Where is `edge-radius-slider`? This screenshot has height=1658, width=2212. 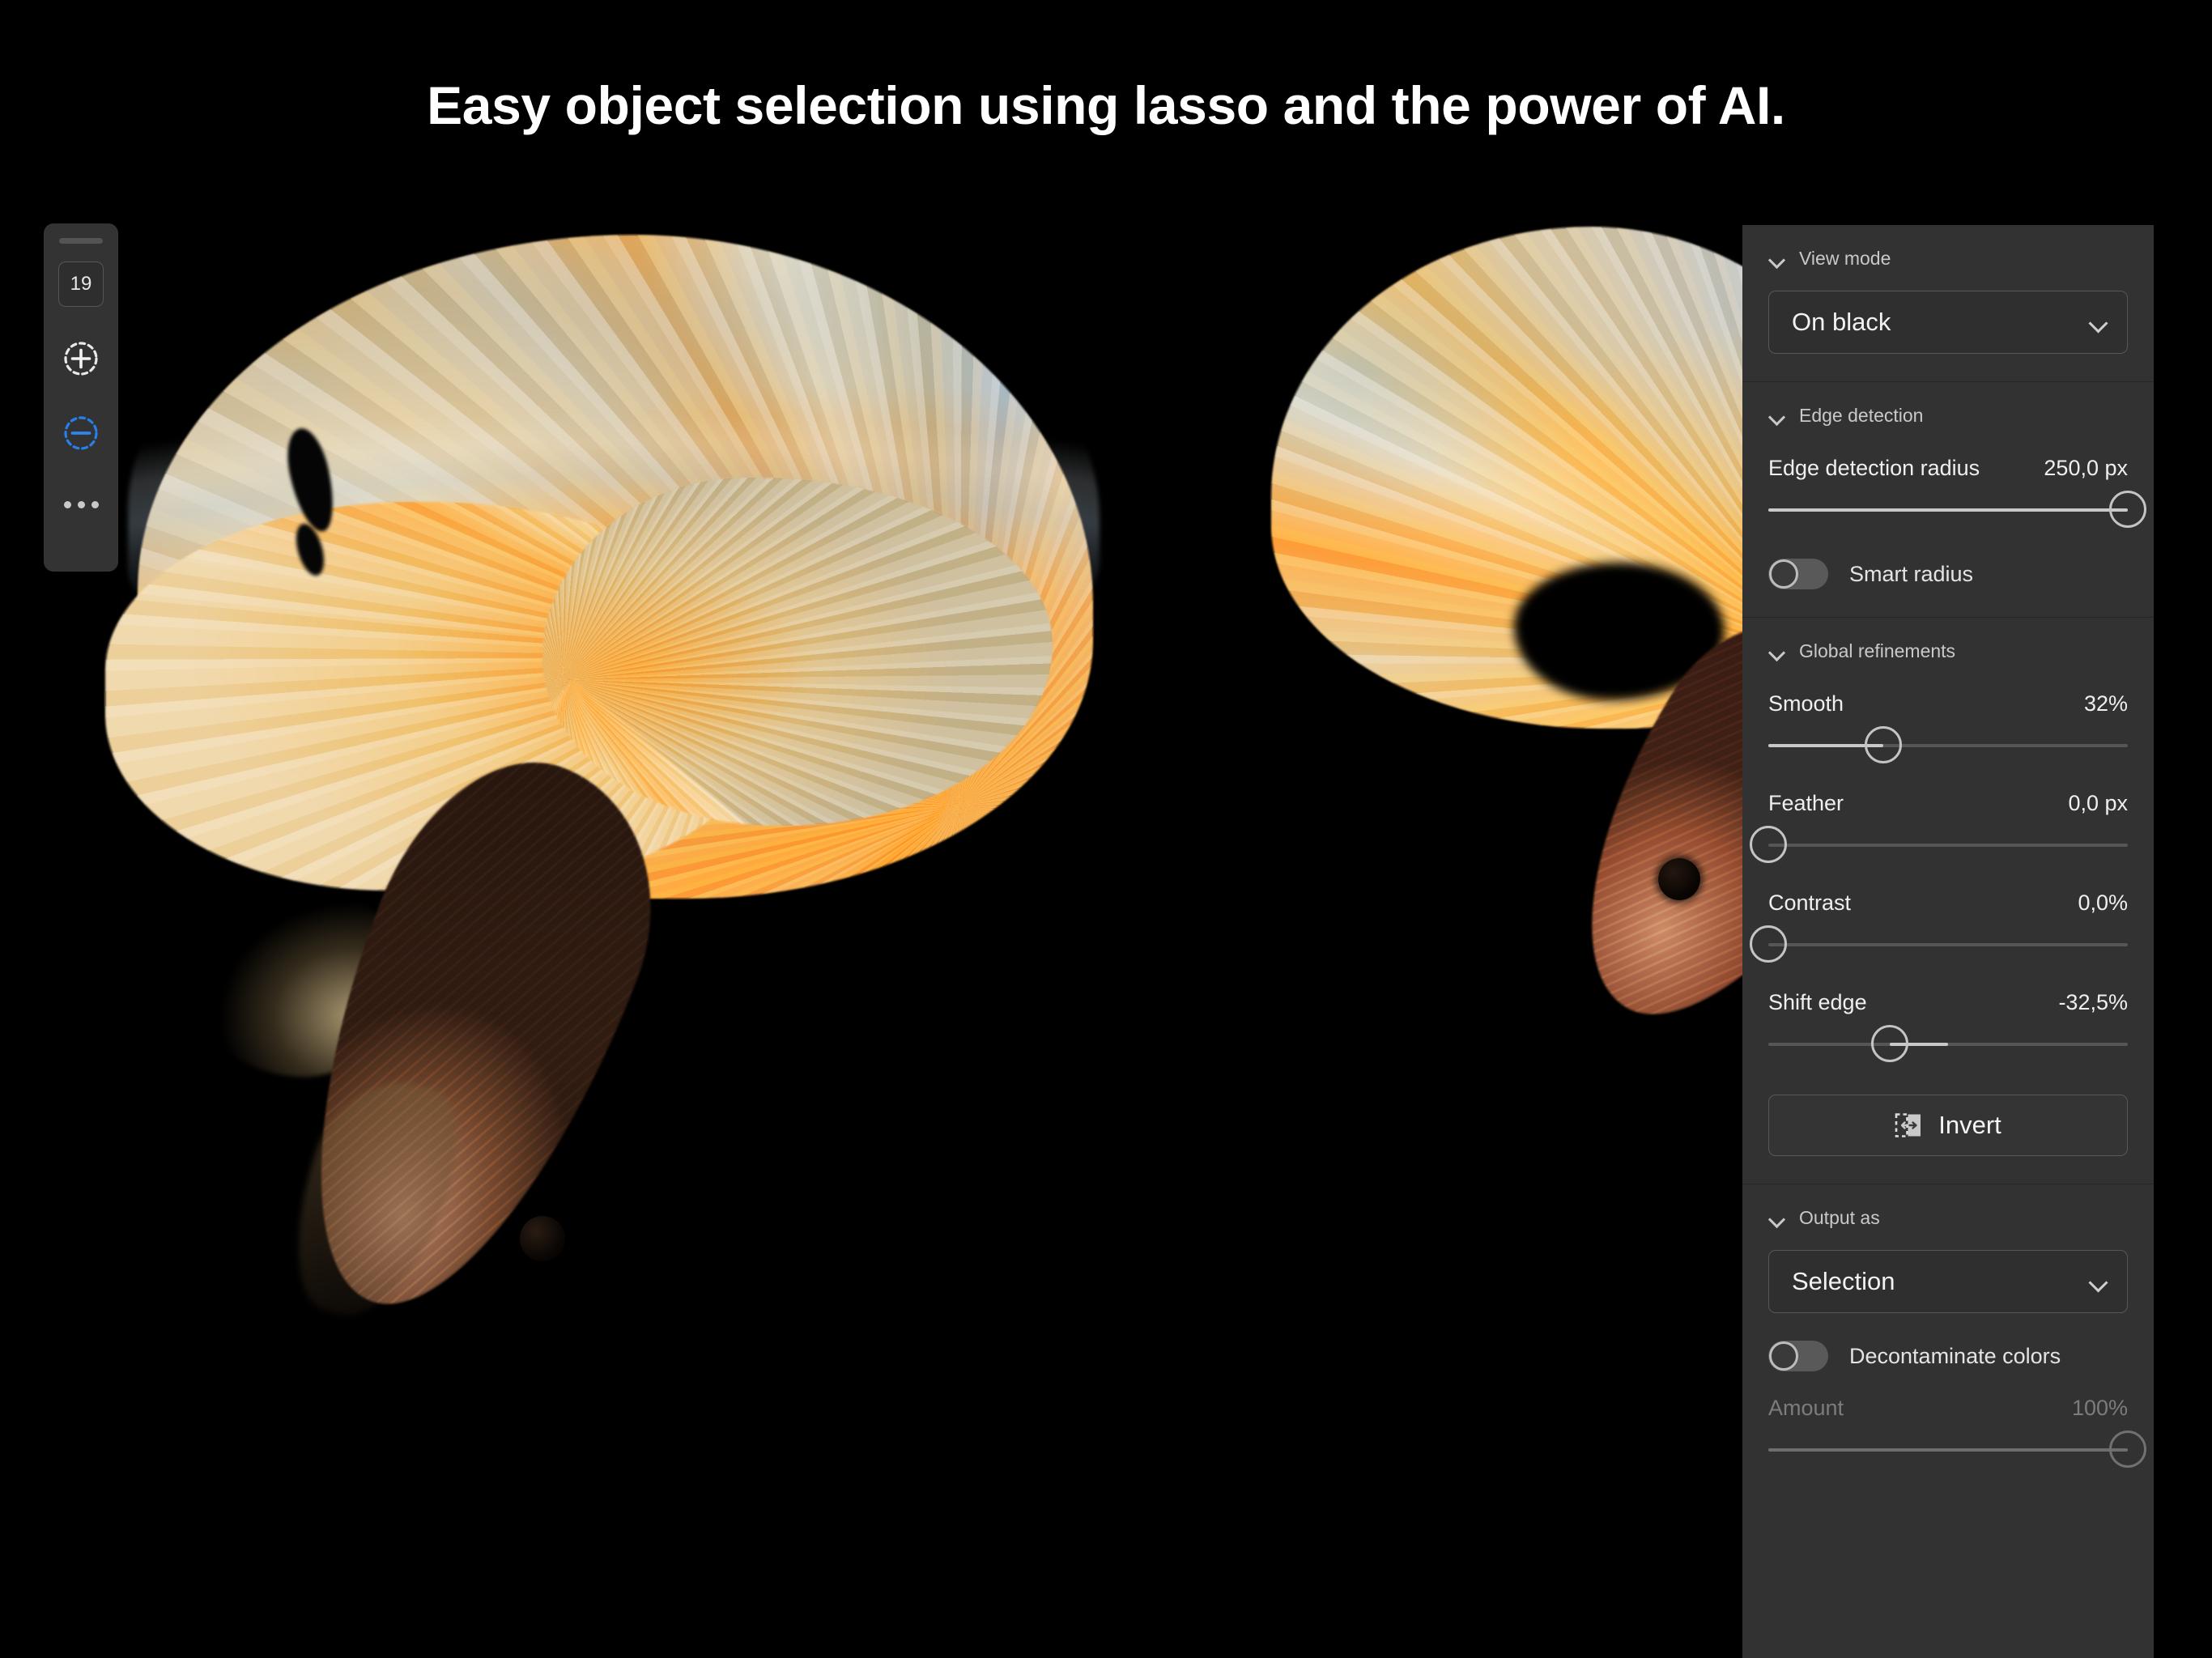
edge-radius-slider is located at coordinates (1957, 509).